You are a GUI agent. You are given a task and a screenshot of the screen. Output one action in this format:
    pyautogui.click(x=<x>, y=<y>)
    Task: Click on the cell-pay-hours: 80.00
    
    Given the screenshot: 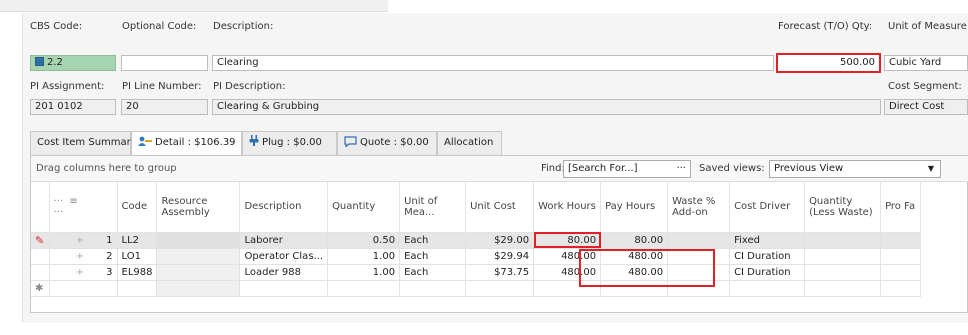 What is the action you would take?
    pyautogui.click(x=634, y=240)
    